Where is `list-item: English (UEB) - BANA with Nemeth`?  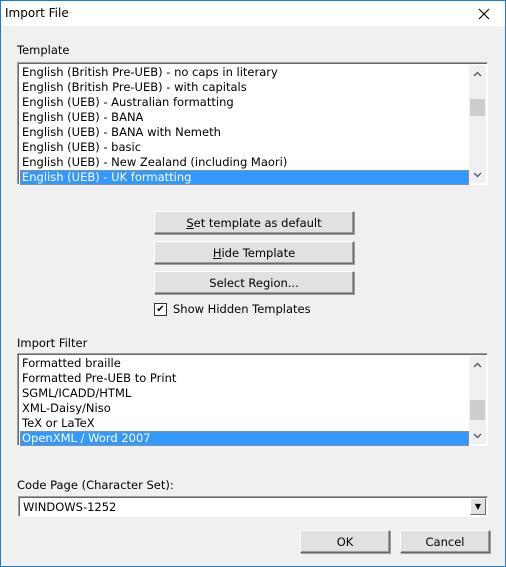 list-item: English (UEB) - BANA with Nemeth is located at coordinates (244, 132).